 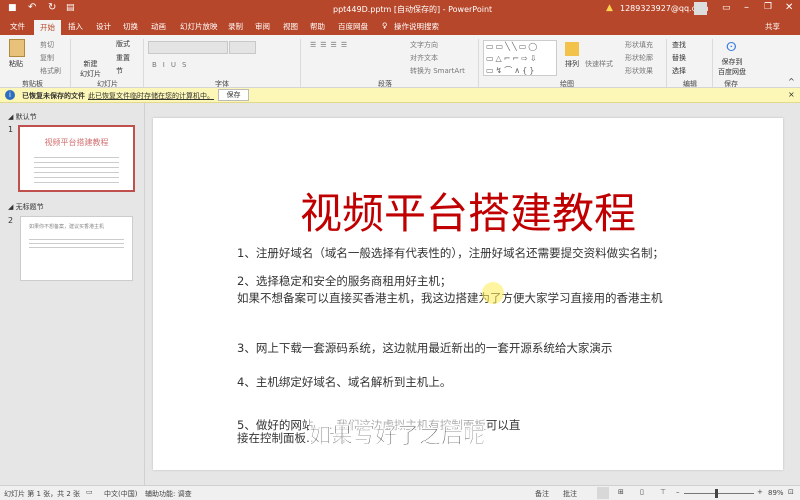 What do you see at coordinates (344, 382) in the screenshot?
I see `slide-line: 4、主机绑定好域名、域名解析到主机上。` at bounding box center [344, 382].